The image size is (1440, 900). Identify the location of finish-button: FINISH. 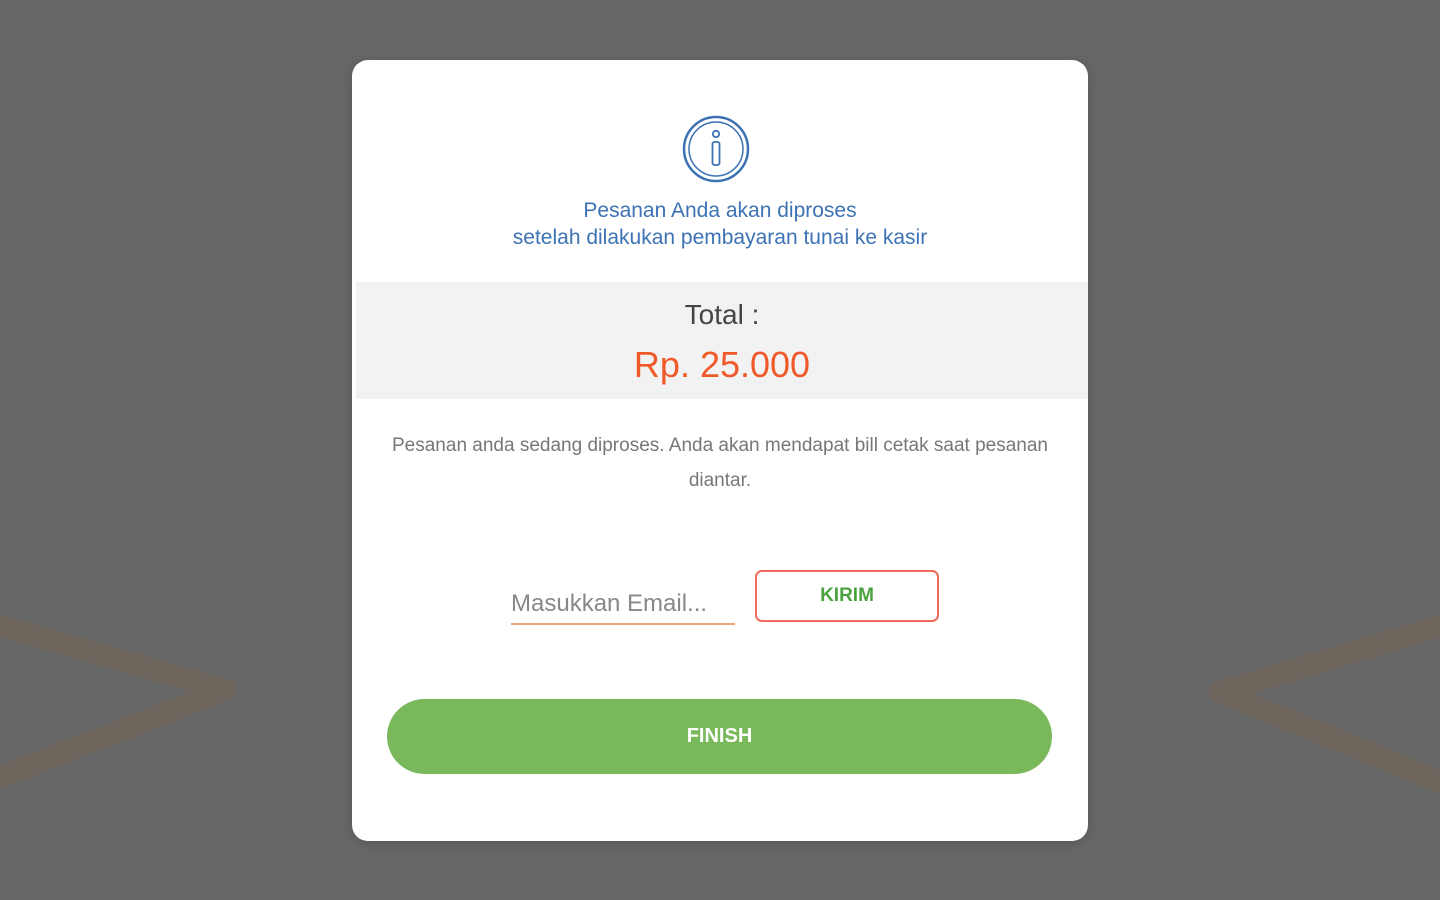
(719, 736).